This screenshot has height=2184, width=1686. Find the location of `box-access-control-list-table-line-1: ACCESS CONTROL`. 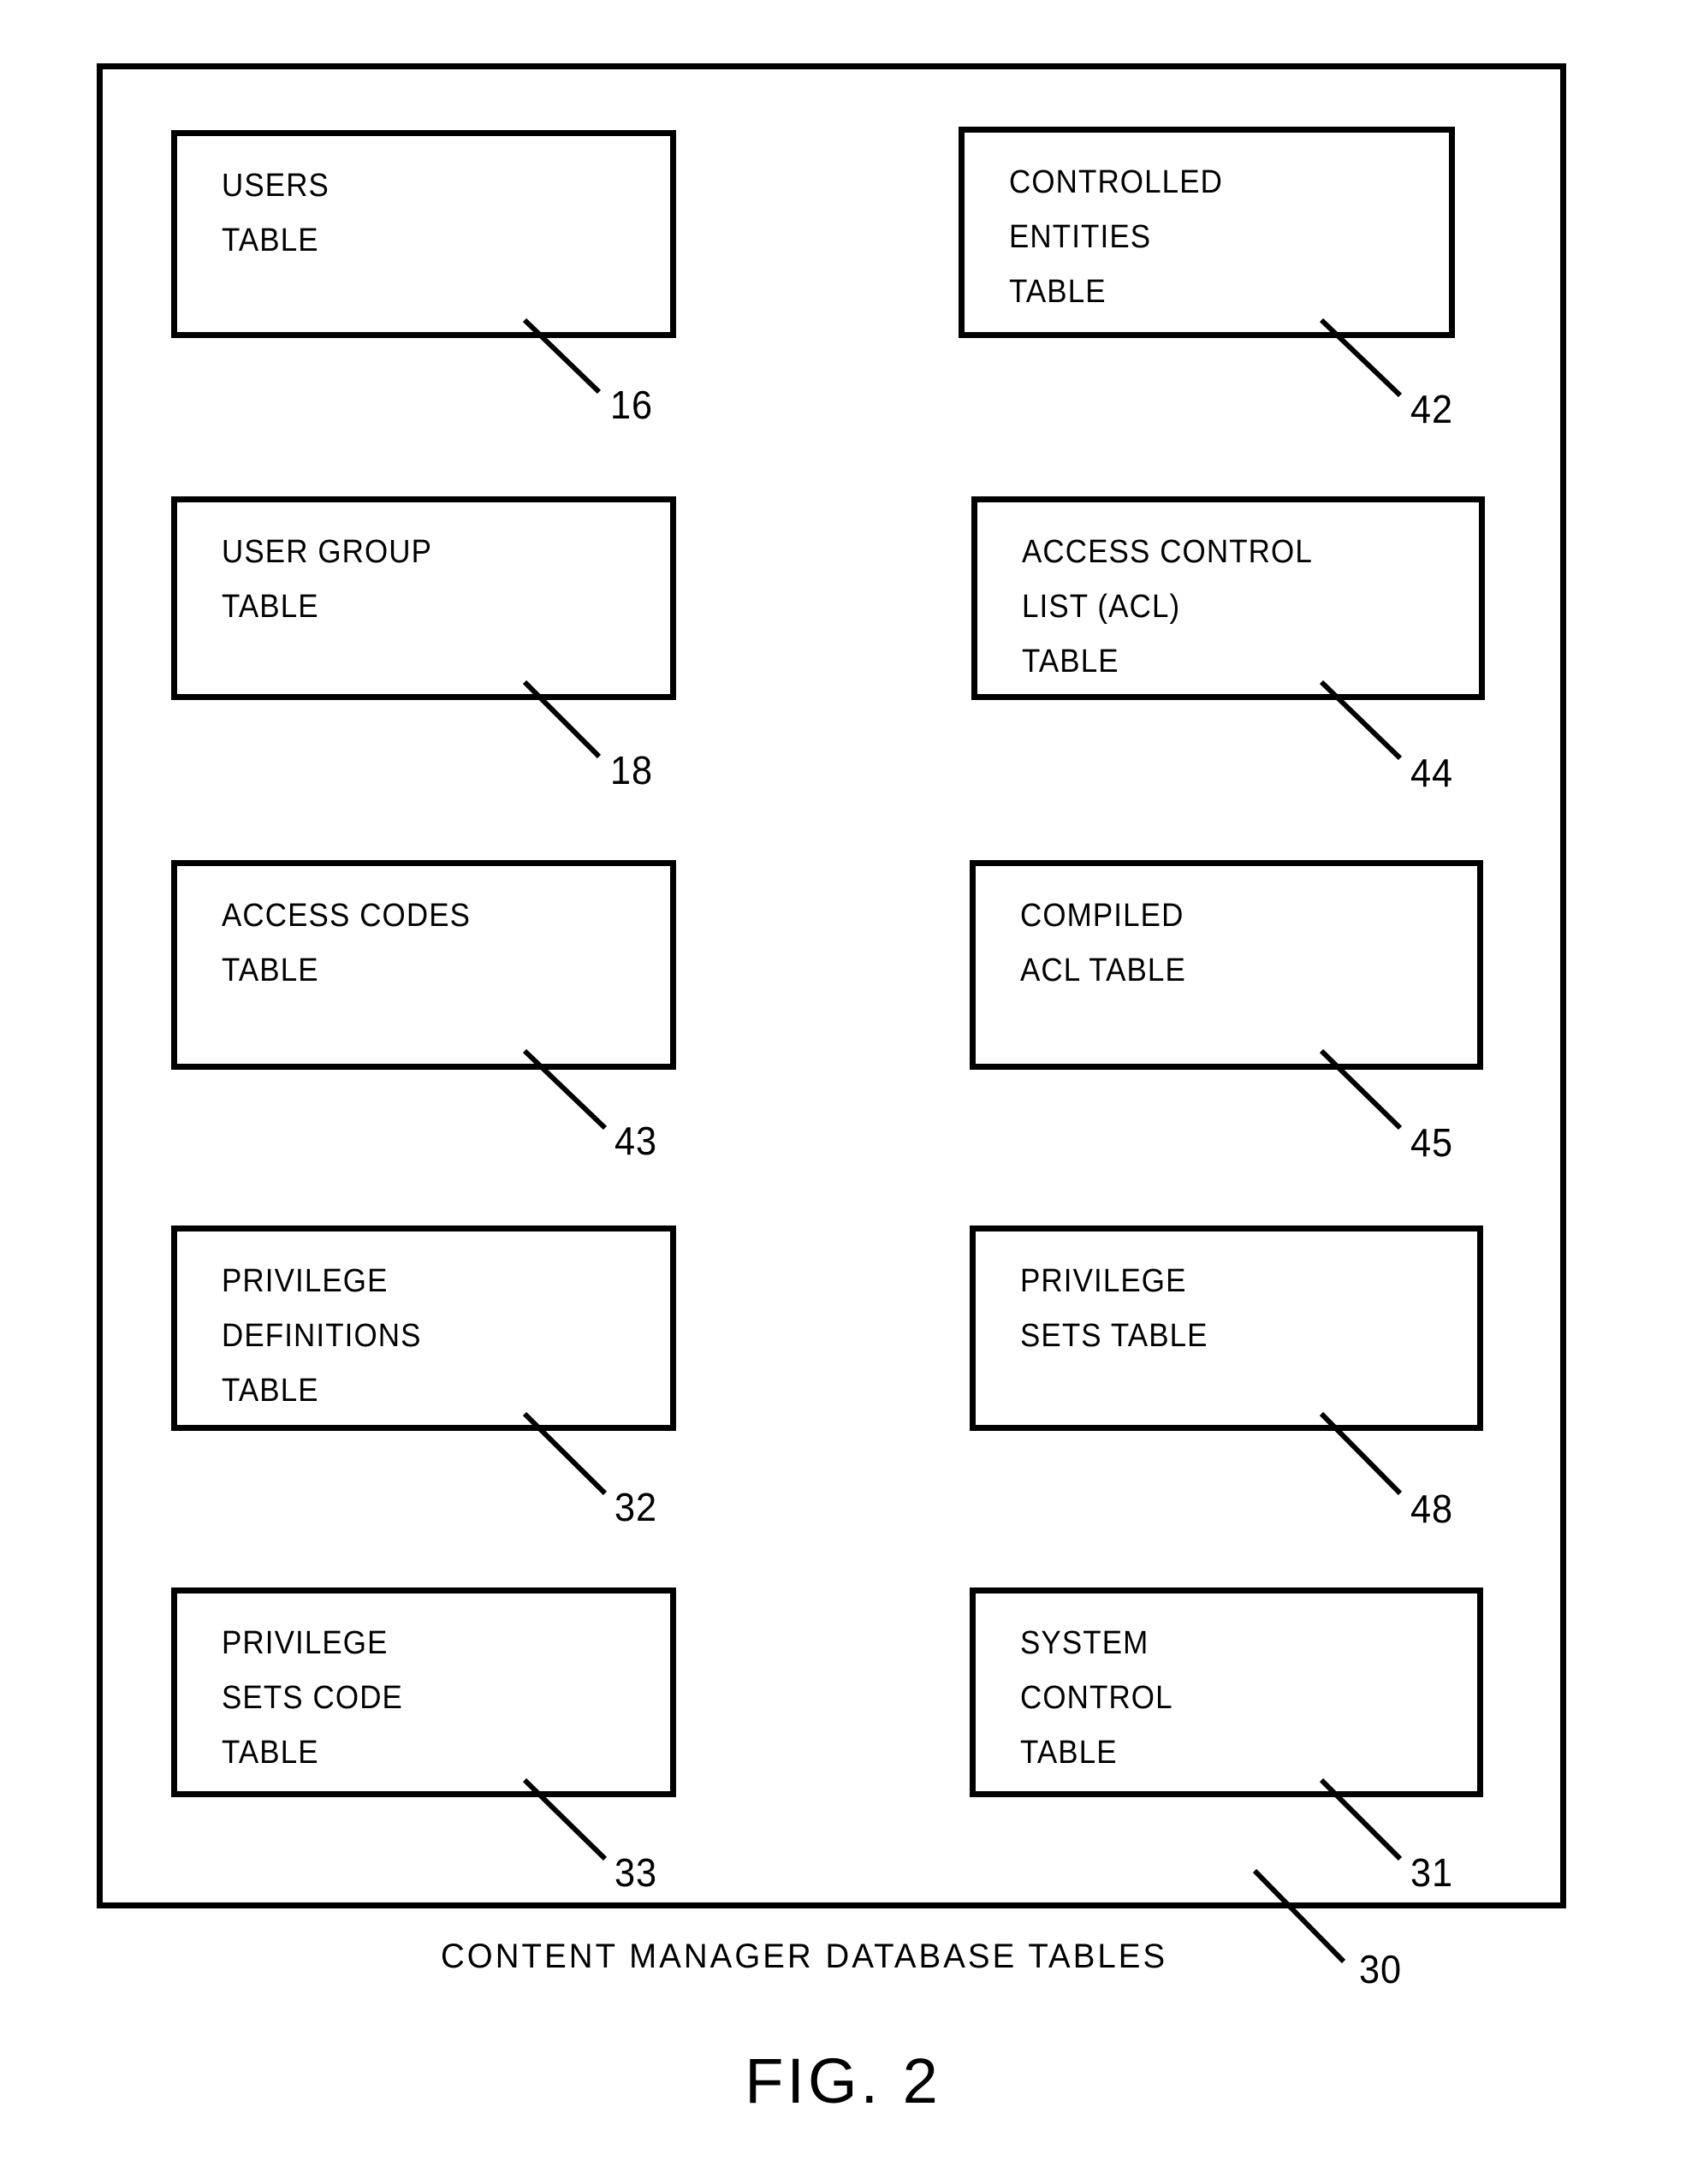

box-access-control-list-table-line-1: ACCESS CONTROL is located at coordinates (1167, 552).